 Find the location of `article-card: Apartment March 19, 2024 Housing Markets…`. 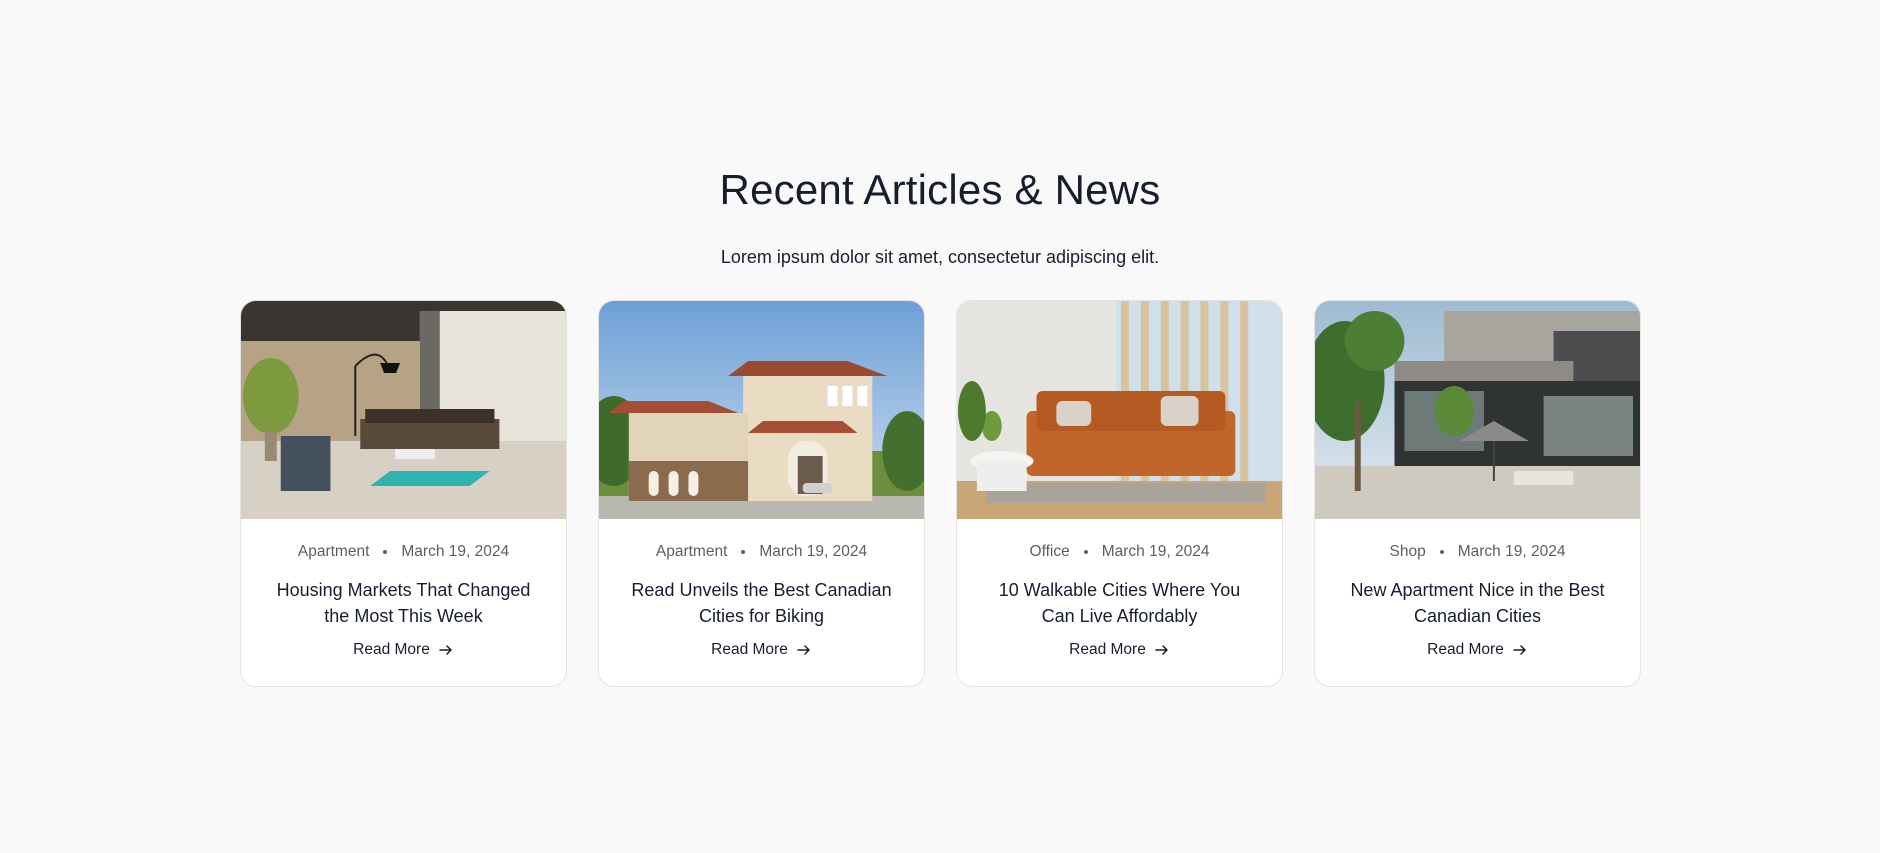

article-card: Apartment March 19, 2024 Housing Markets… is located at coordinates (403, 493).